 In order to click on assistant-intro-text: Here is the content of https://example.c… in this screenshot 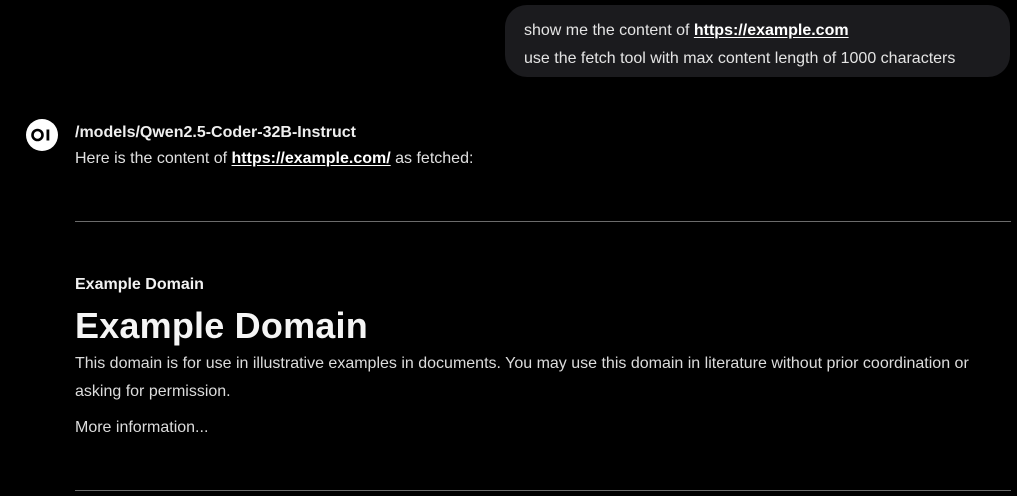, I will do `click(274, 159)`.